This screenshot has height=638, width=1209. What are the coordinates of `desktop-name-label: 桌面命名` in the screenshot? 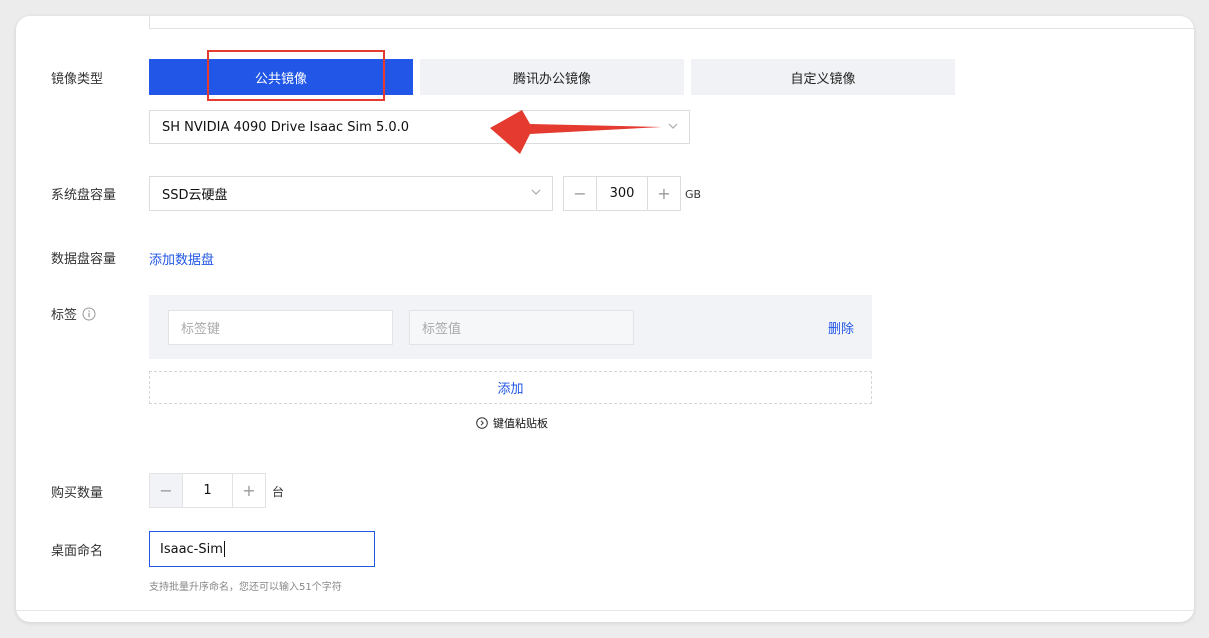 It's located at (77, 551).